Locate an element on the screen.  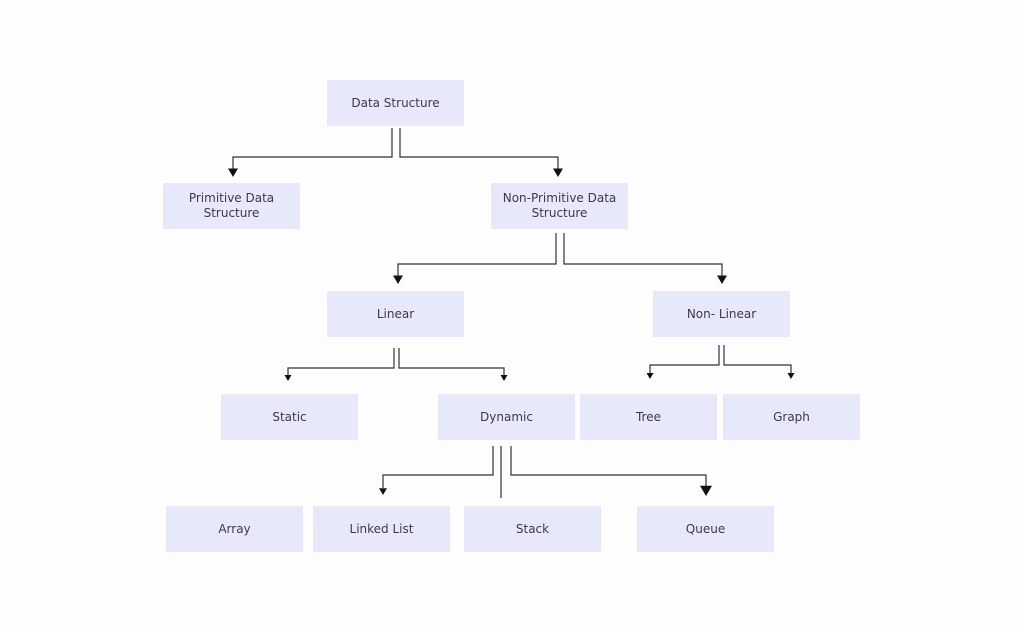
edge-non-linear-to-tree is located at coordinates (683, 362).